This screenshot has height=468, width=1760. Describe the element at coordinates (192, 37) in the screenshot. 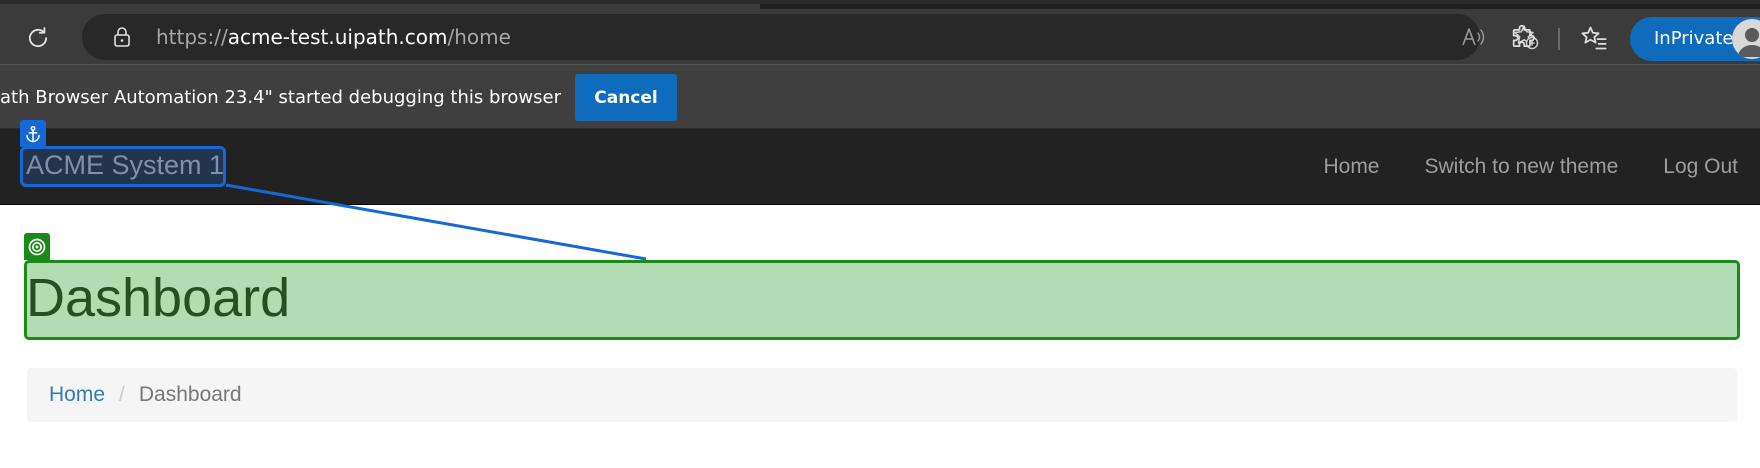

I see `url-scheme: https://` at that location.